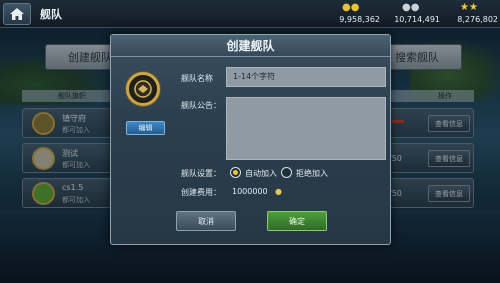 The image size is (500, 283). I want to click on page-title: 舰队, so click(51, 14).